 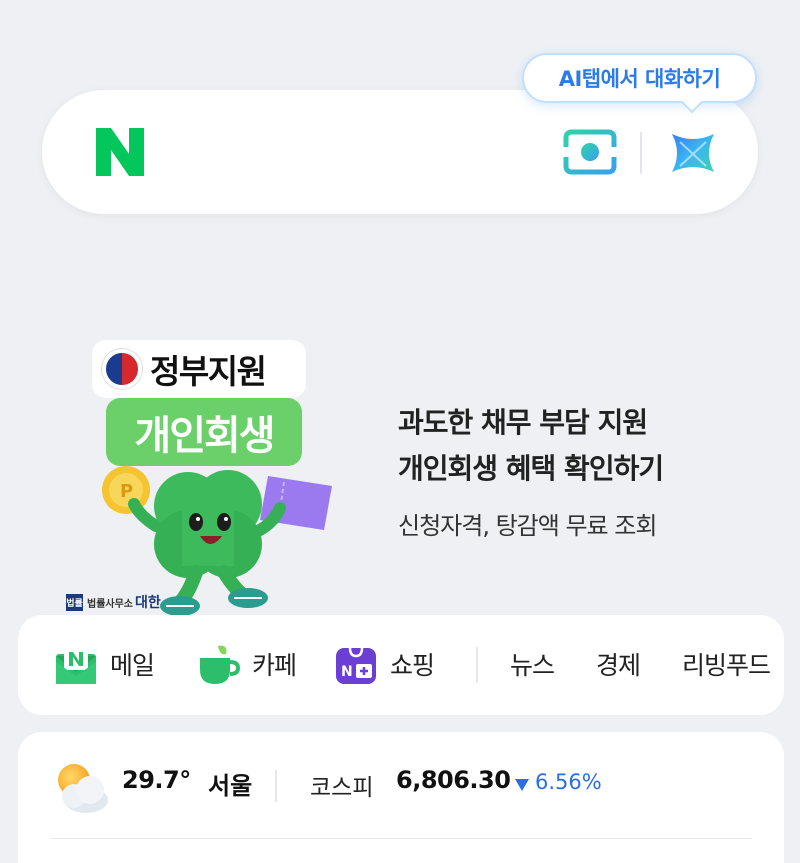 What do you see at coordinates (641, 153) in the screenshot?
I see `search-bar-divider` at bounding box center [641, 153].